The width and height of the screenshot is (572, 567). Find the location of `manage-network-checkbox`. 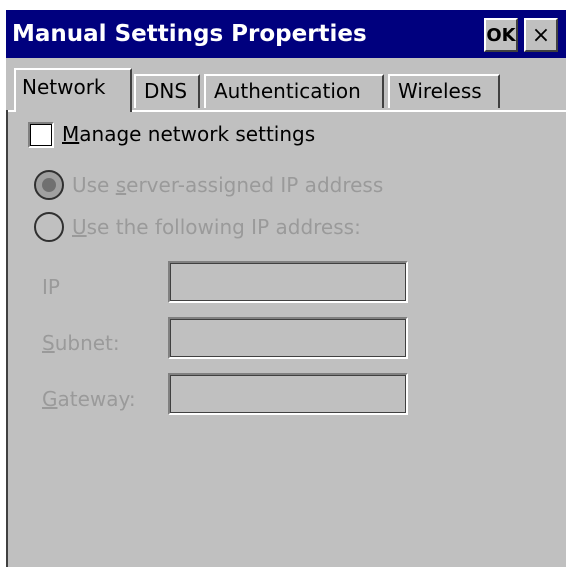

manage-network-checkbox is located at coordinates (41, 135).